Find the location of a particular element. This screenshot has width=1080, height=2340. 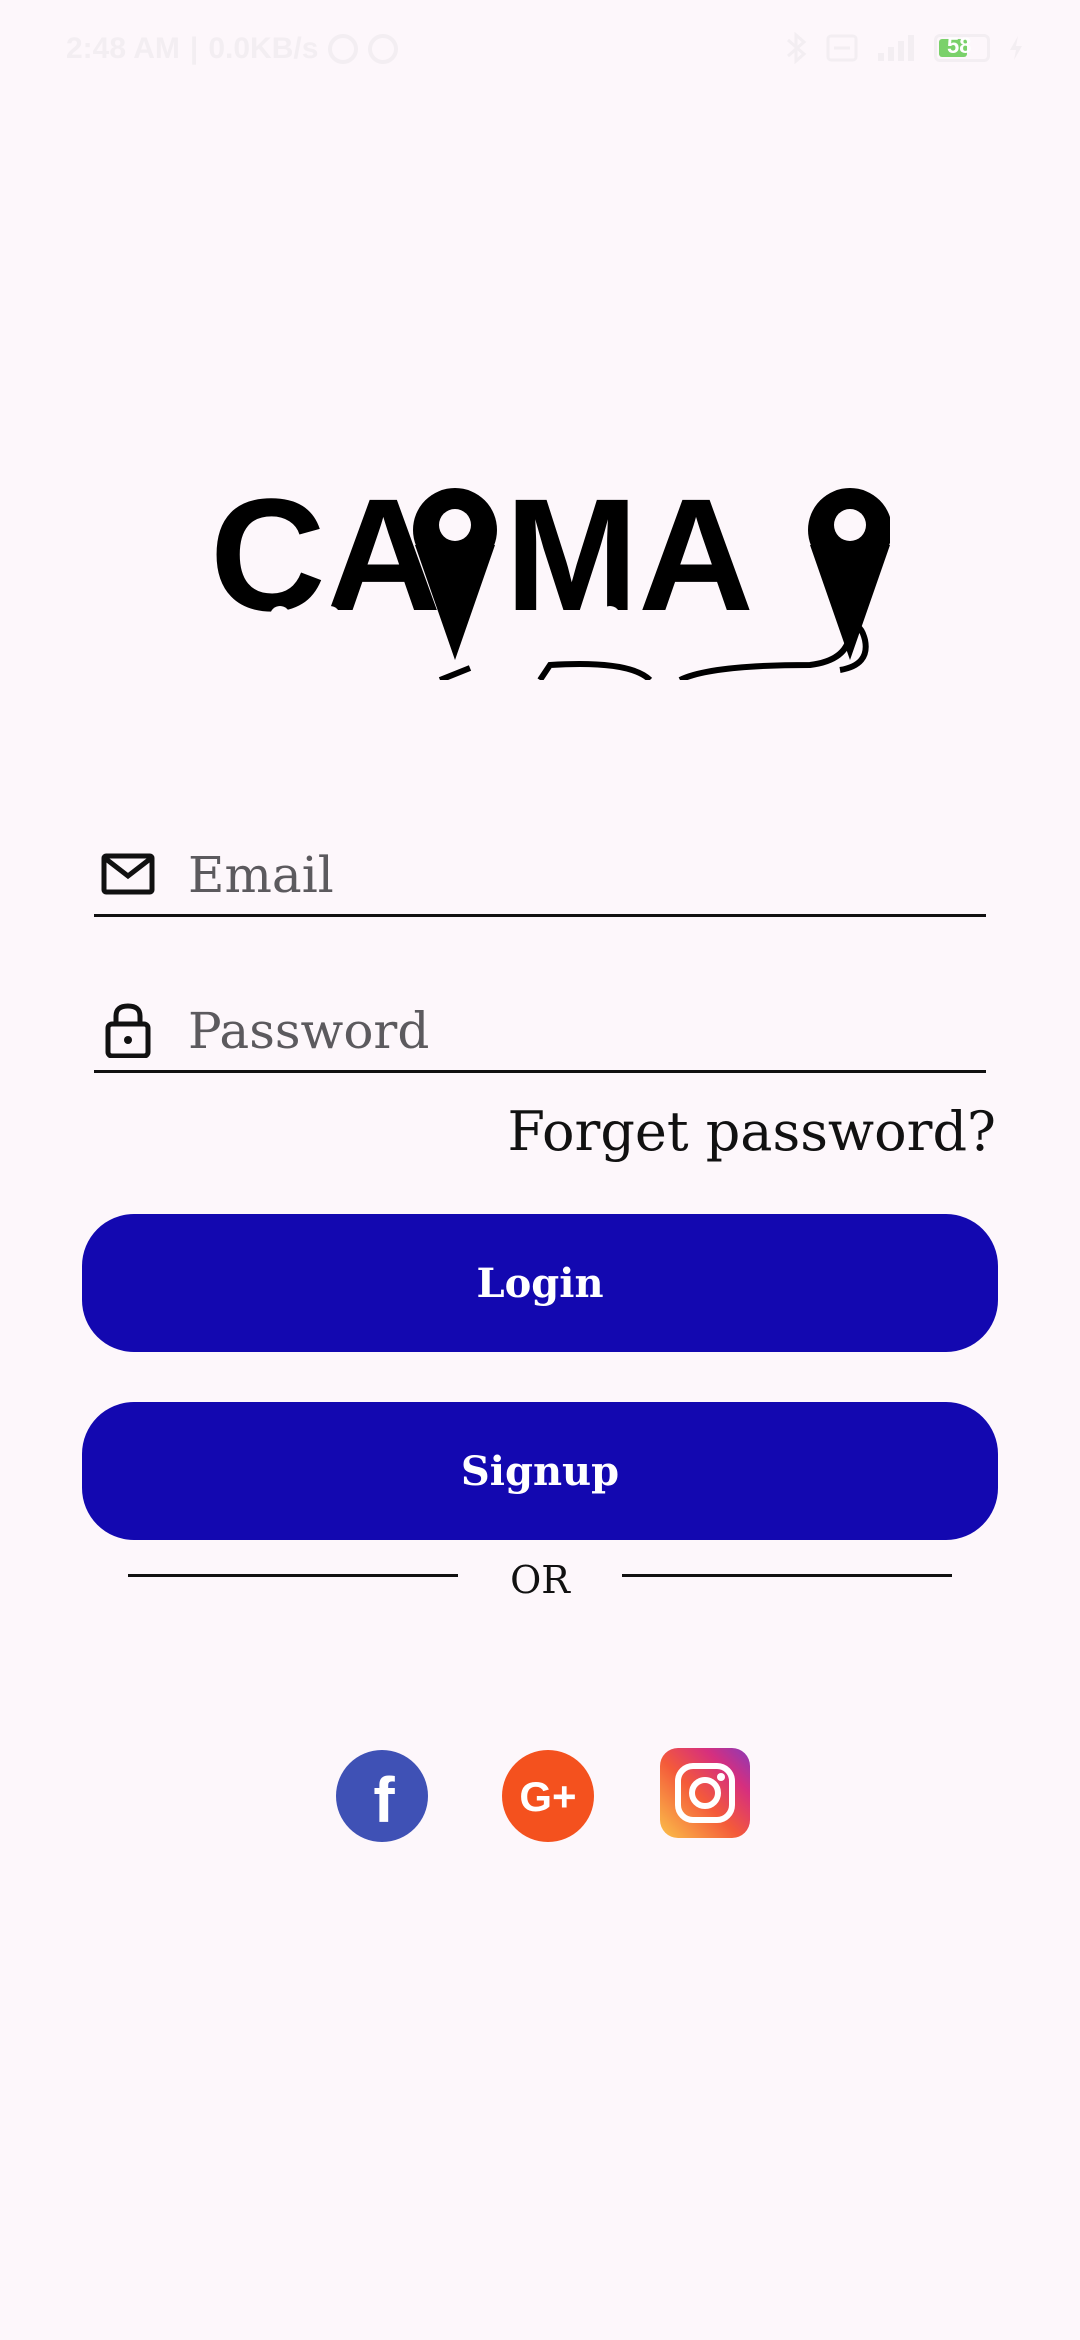

google-plus-text: G+ is located at coordinates (547, 1796).